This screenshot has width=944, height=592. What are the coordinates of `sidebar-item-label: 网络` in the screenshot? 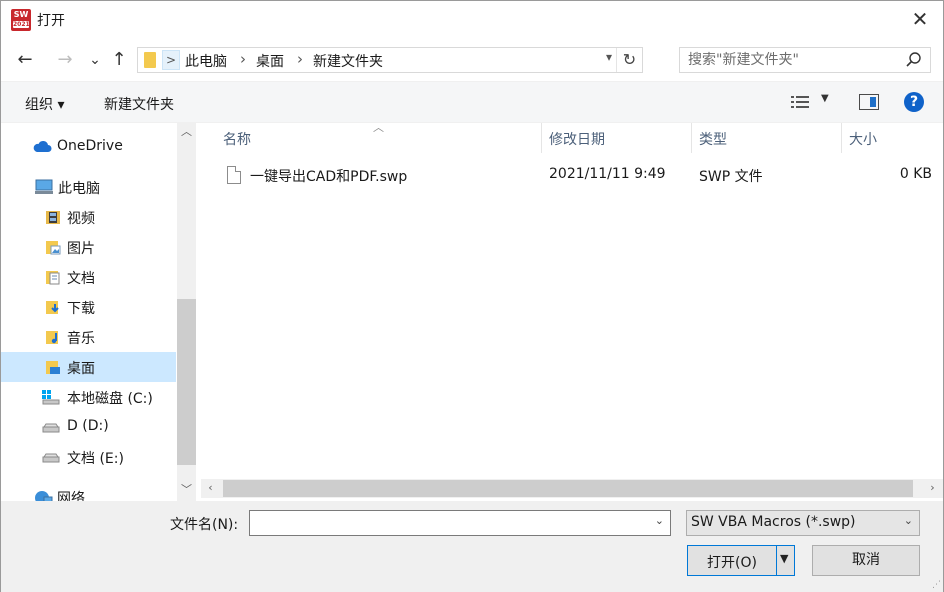 It's located at (71, 496).